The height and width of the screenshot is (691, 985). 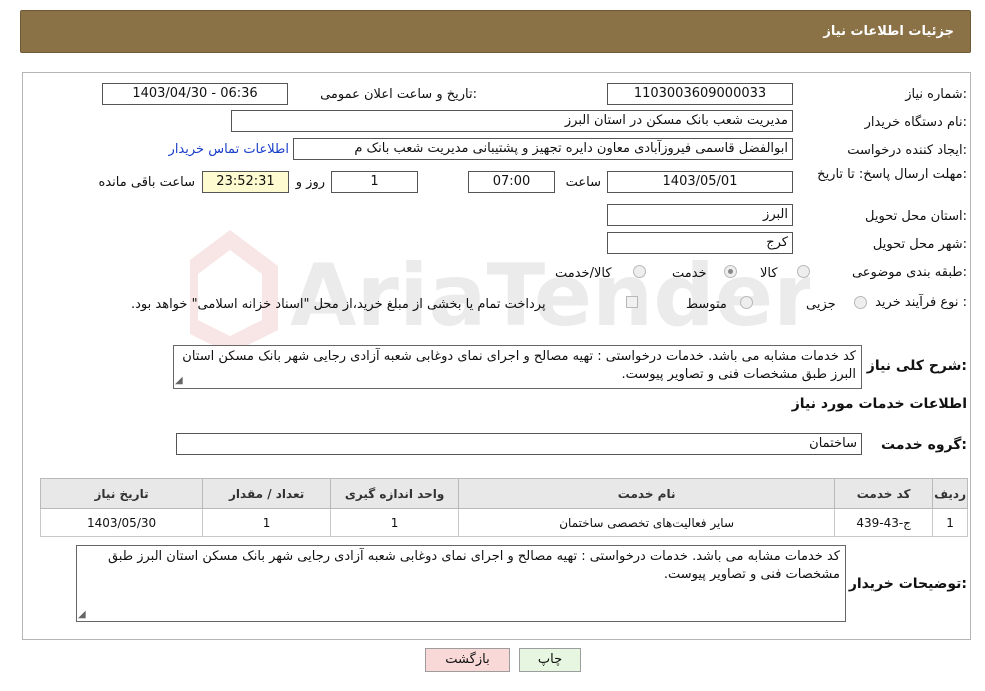 What do you see at coordinates (916, 216) in the screenshot?
I see `province-label: استان محل تحویل:` at bounding box center [916, 216].